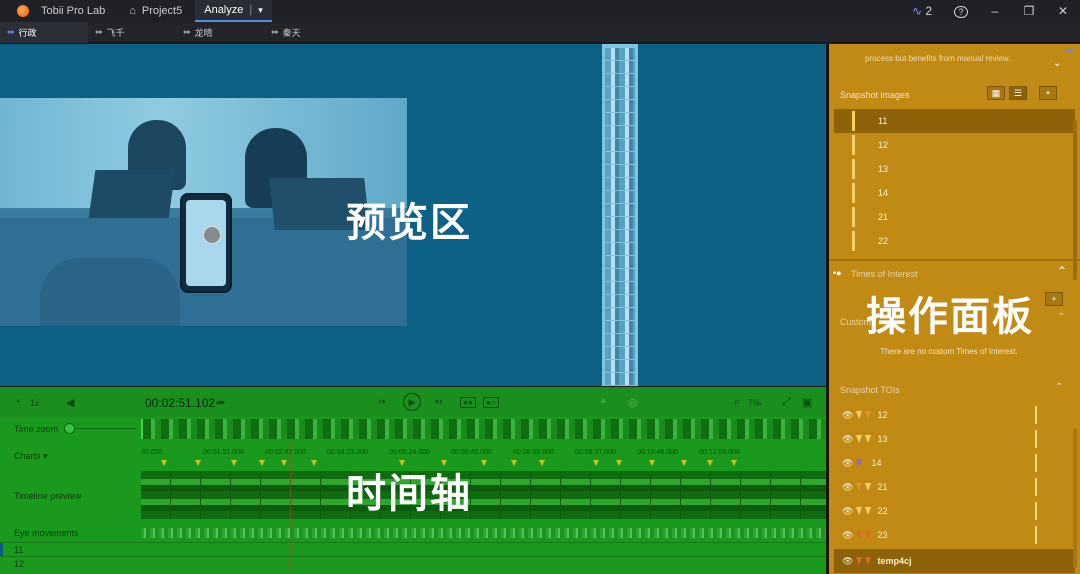 This screenshot has height=574, width=1080. What do you see at coordinates (737, 402) in the screenshot?
I see `zoom-icon: ⌕` at bounding box center [737, 402].